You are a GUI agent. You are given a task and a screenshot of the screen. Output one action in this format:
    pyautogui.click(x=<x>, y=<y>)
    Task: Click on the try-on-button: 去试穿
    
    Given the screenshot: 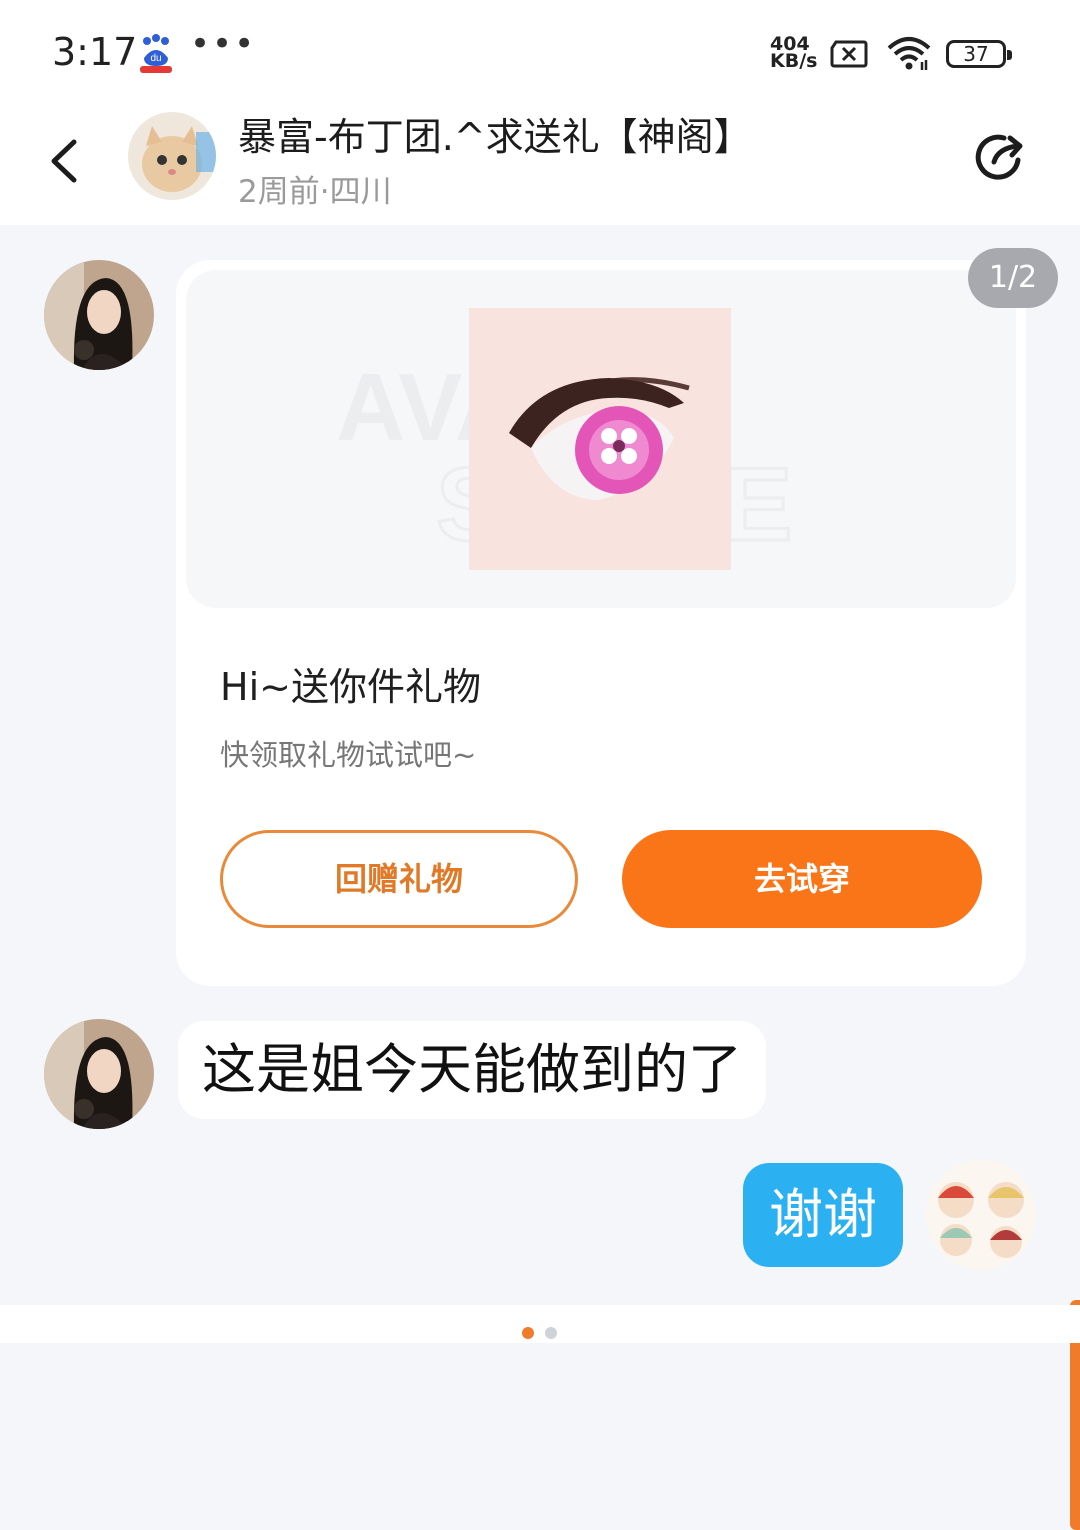 What is the action you would take?
    pyautogui.click(x=802, y=879)
    